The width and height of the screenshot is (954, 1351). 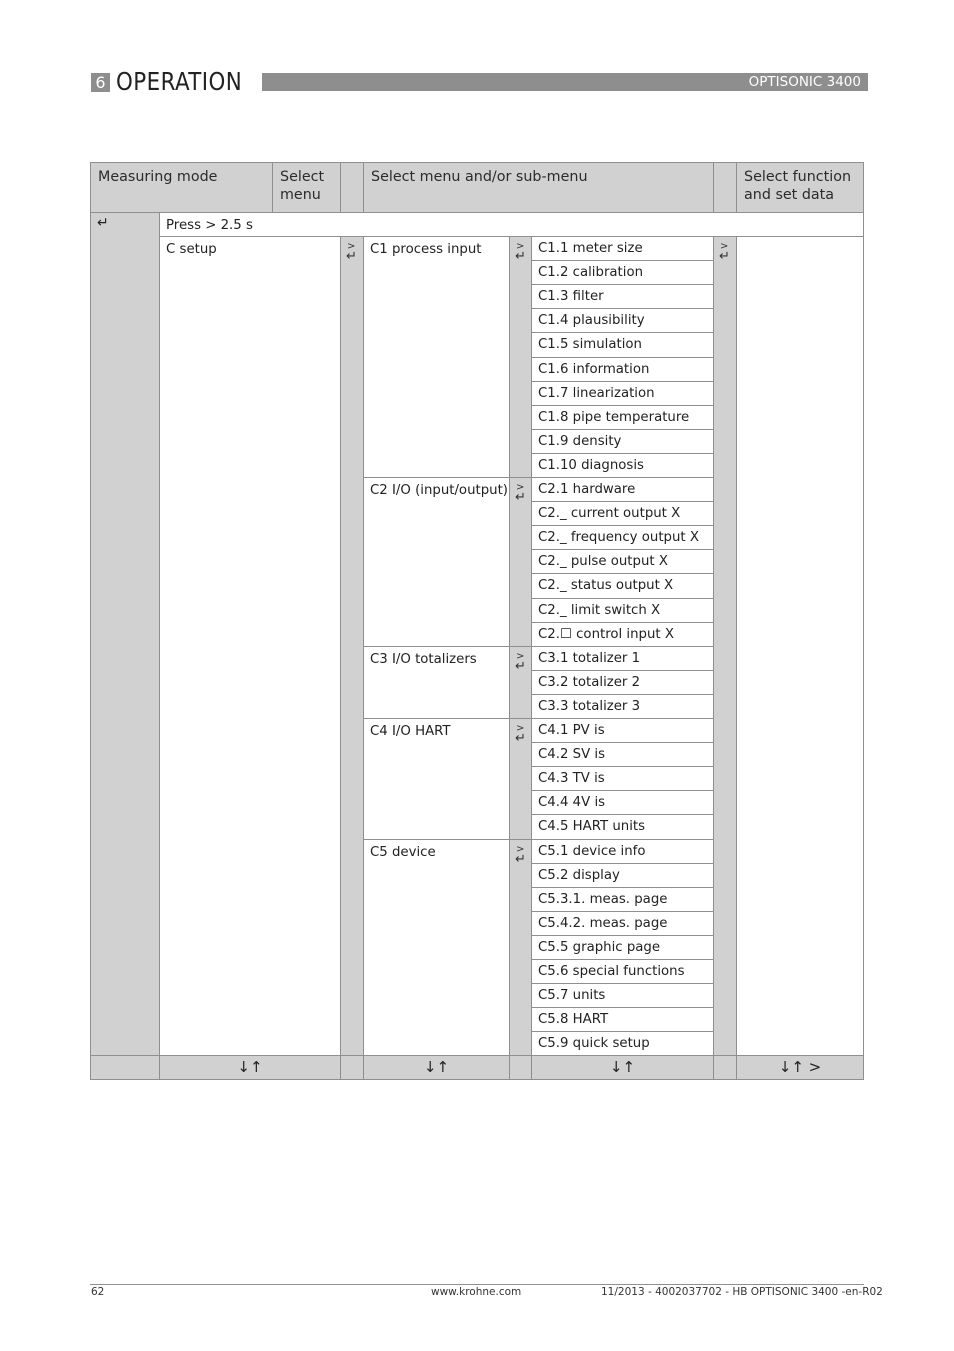 I want to click on submenu-item: C1.10 diagnosis, so click(x=622, y=465).